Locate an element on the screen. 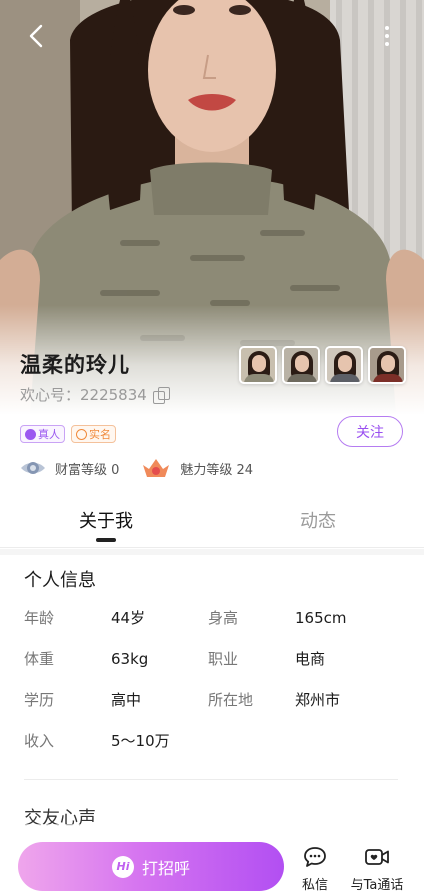 Image resolution: width=424 pixels, height=894 pixels. info-value: 5～10万 is located at coordinates (140, 741).